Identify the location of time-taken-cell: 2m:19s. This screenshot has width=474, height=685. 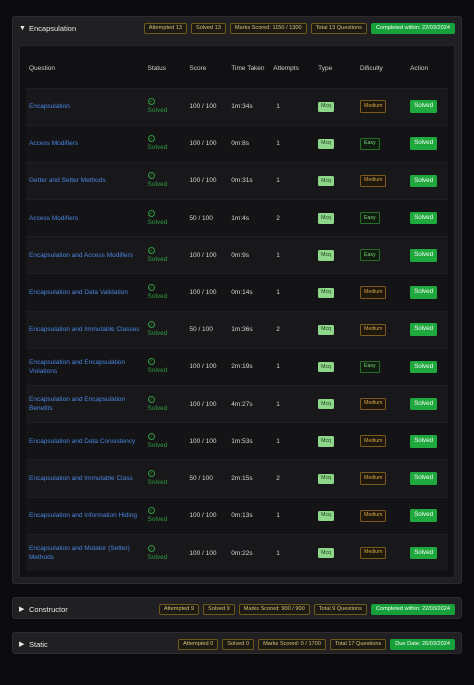
(249, 366).